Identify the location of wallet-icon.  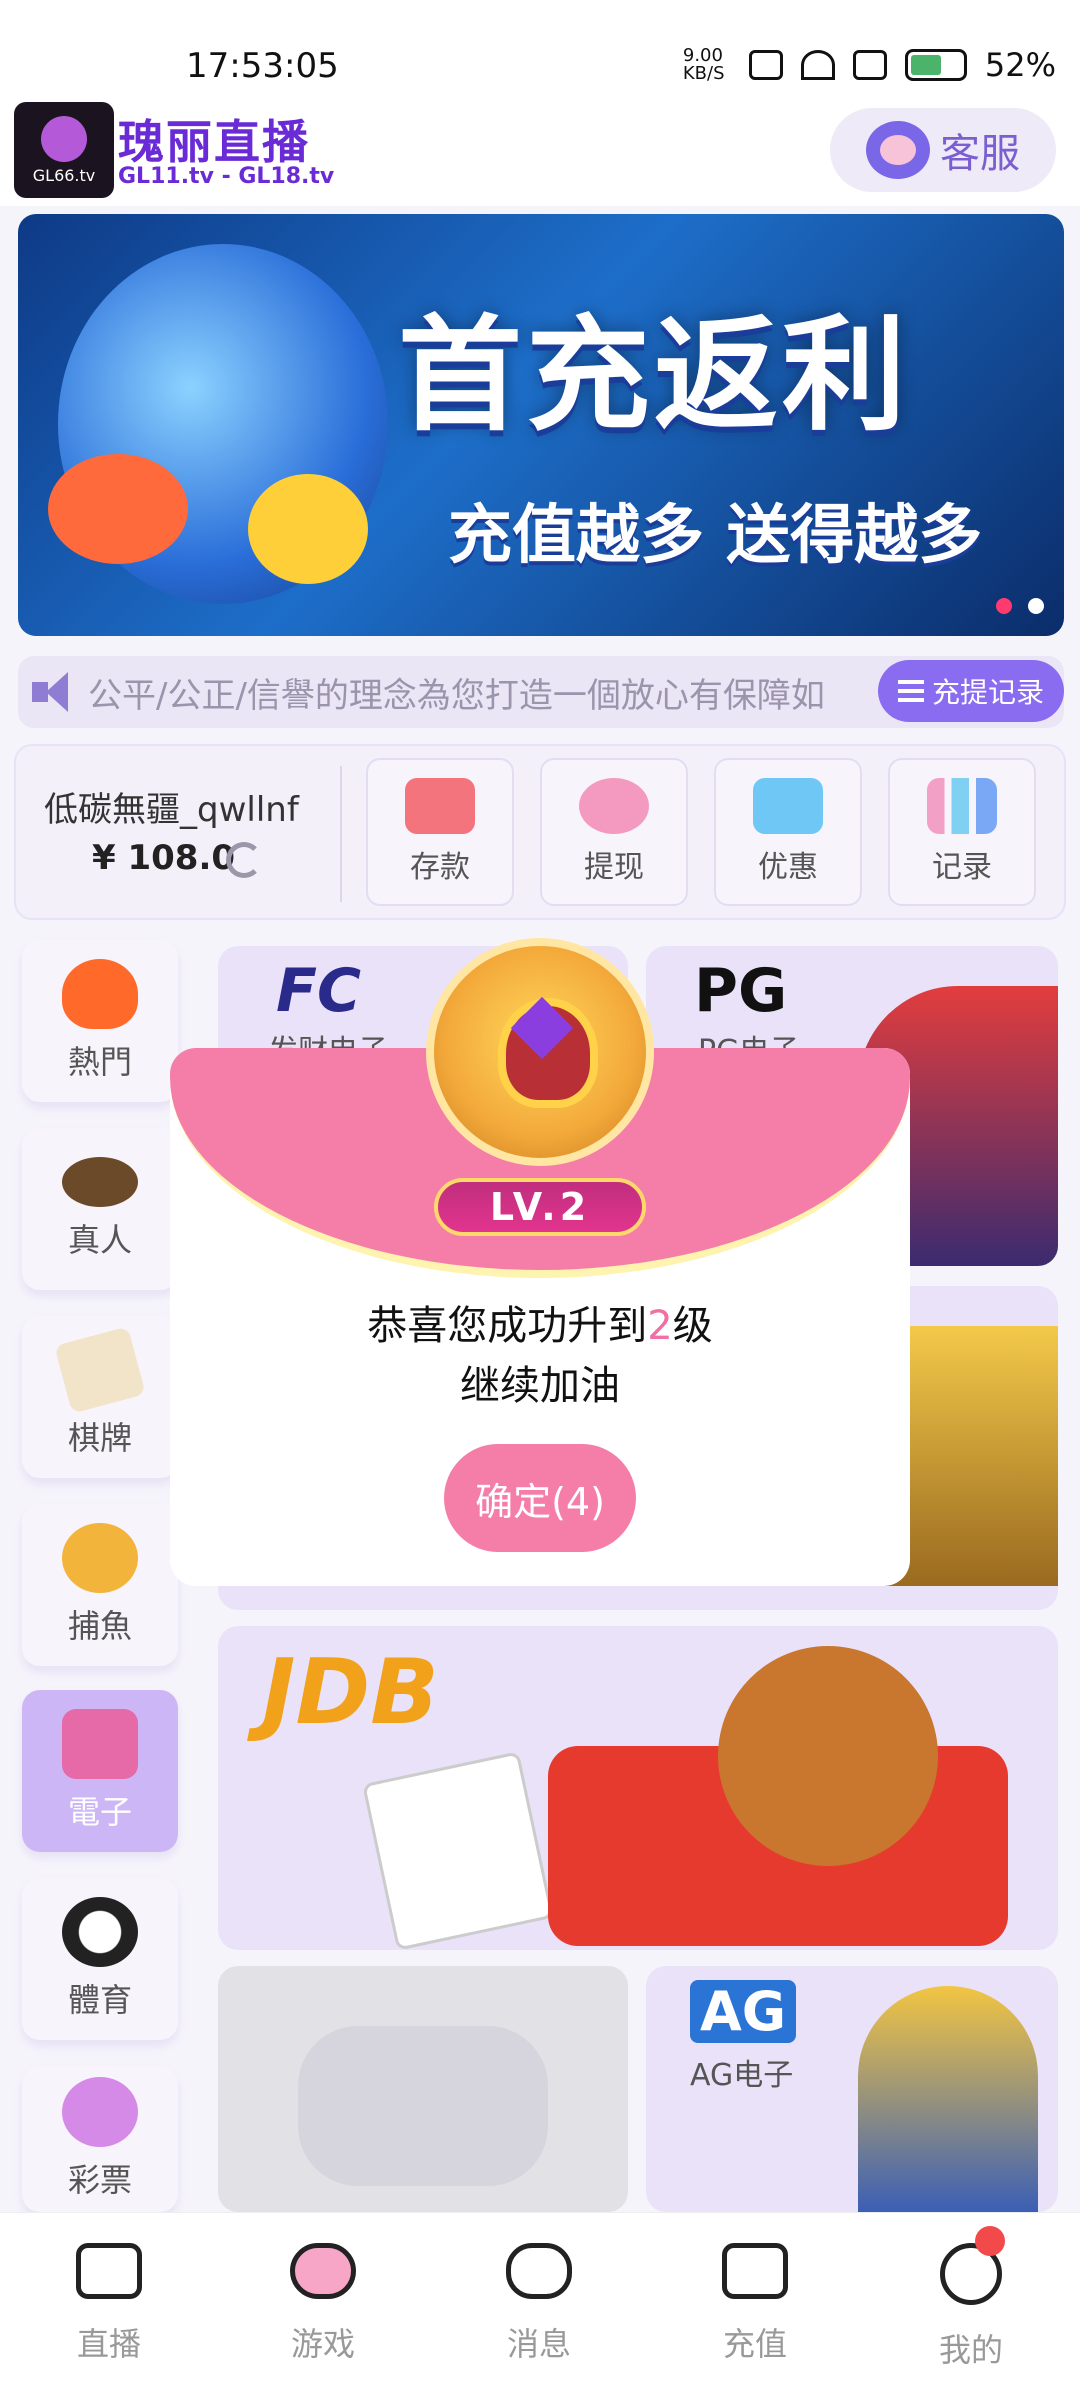
(755, 2271).